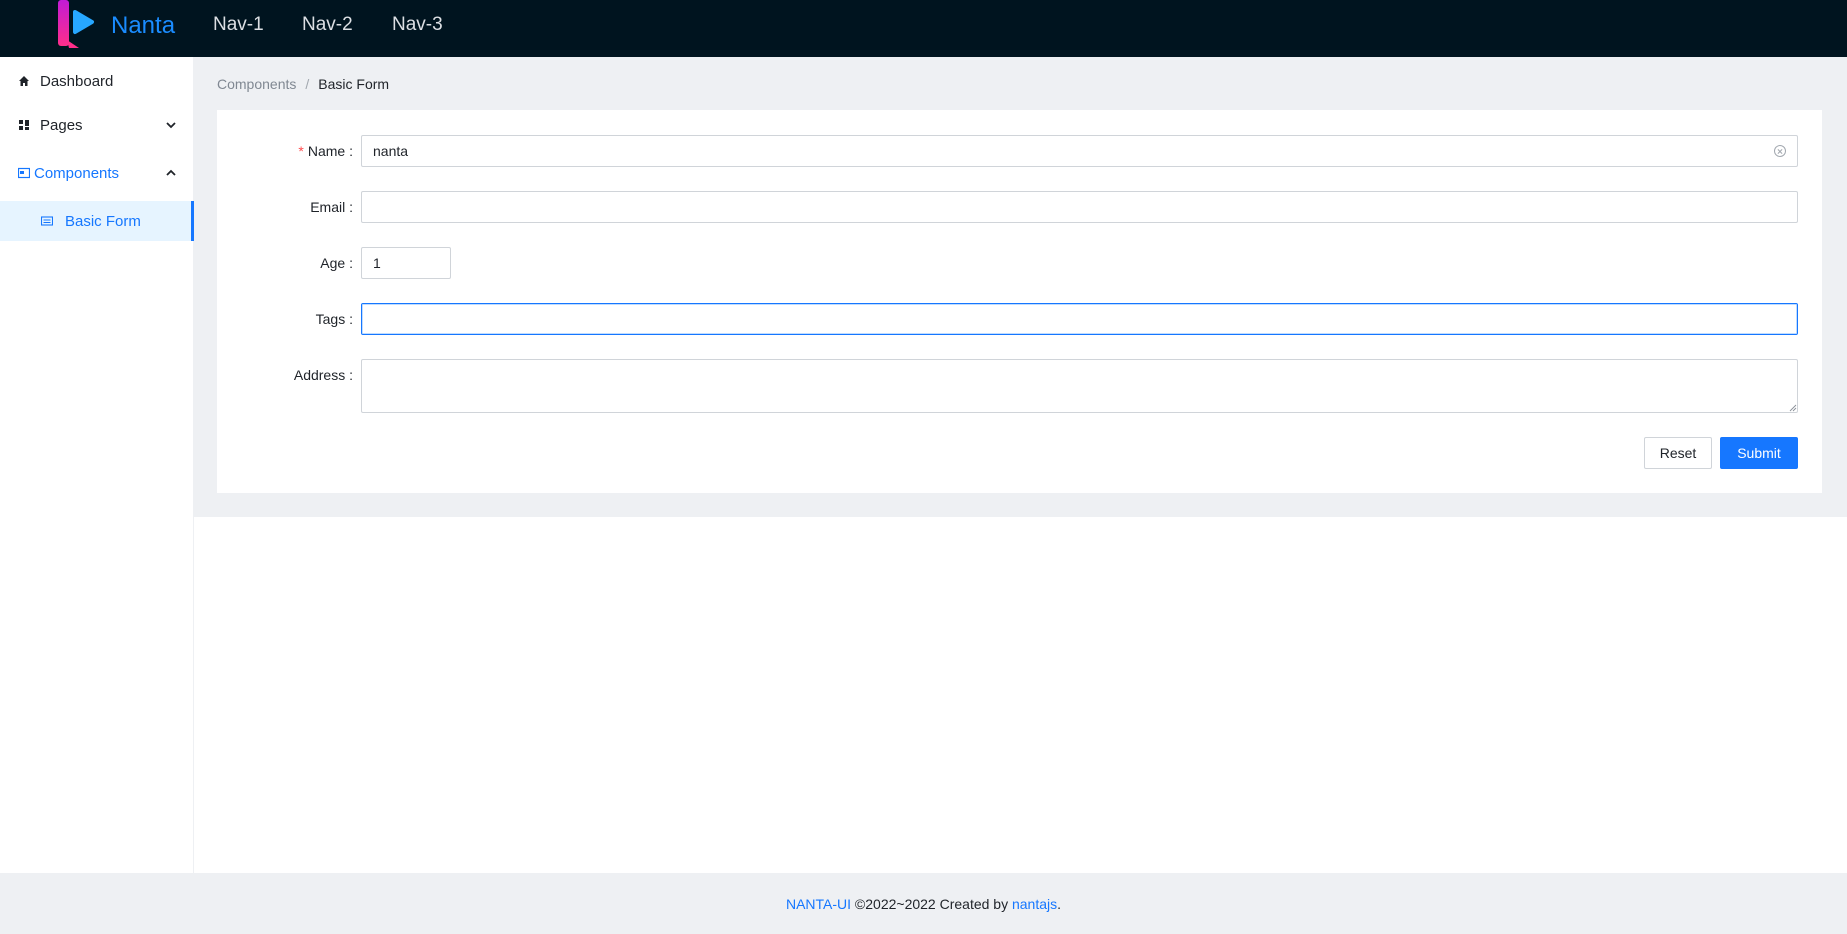 The width and height of the screenshot is (1847, 934). Describe the element at coordinates (417, 25) in the screenshot. I see `nav-item-3: Nav-3` at that location.